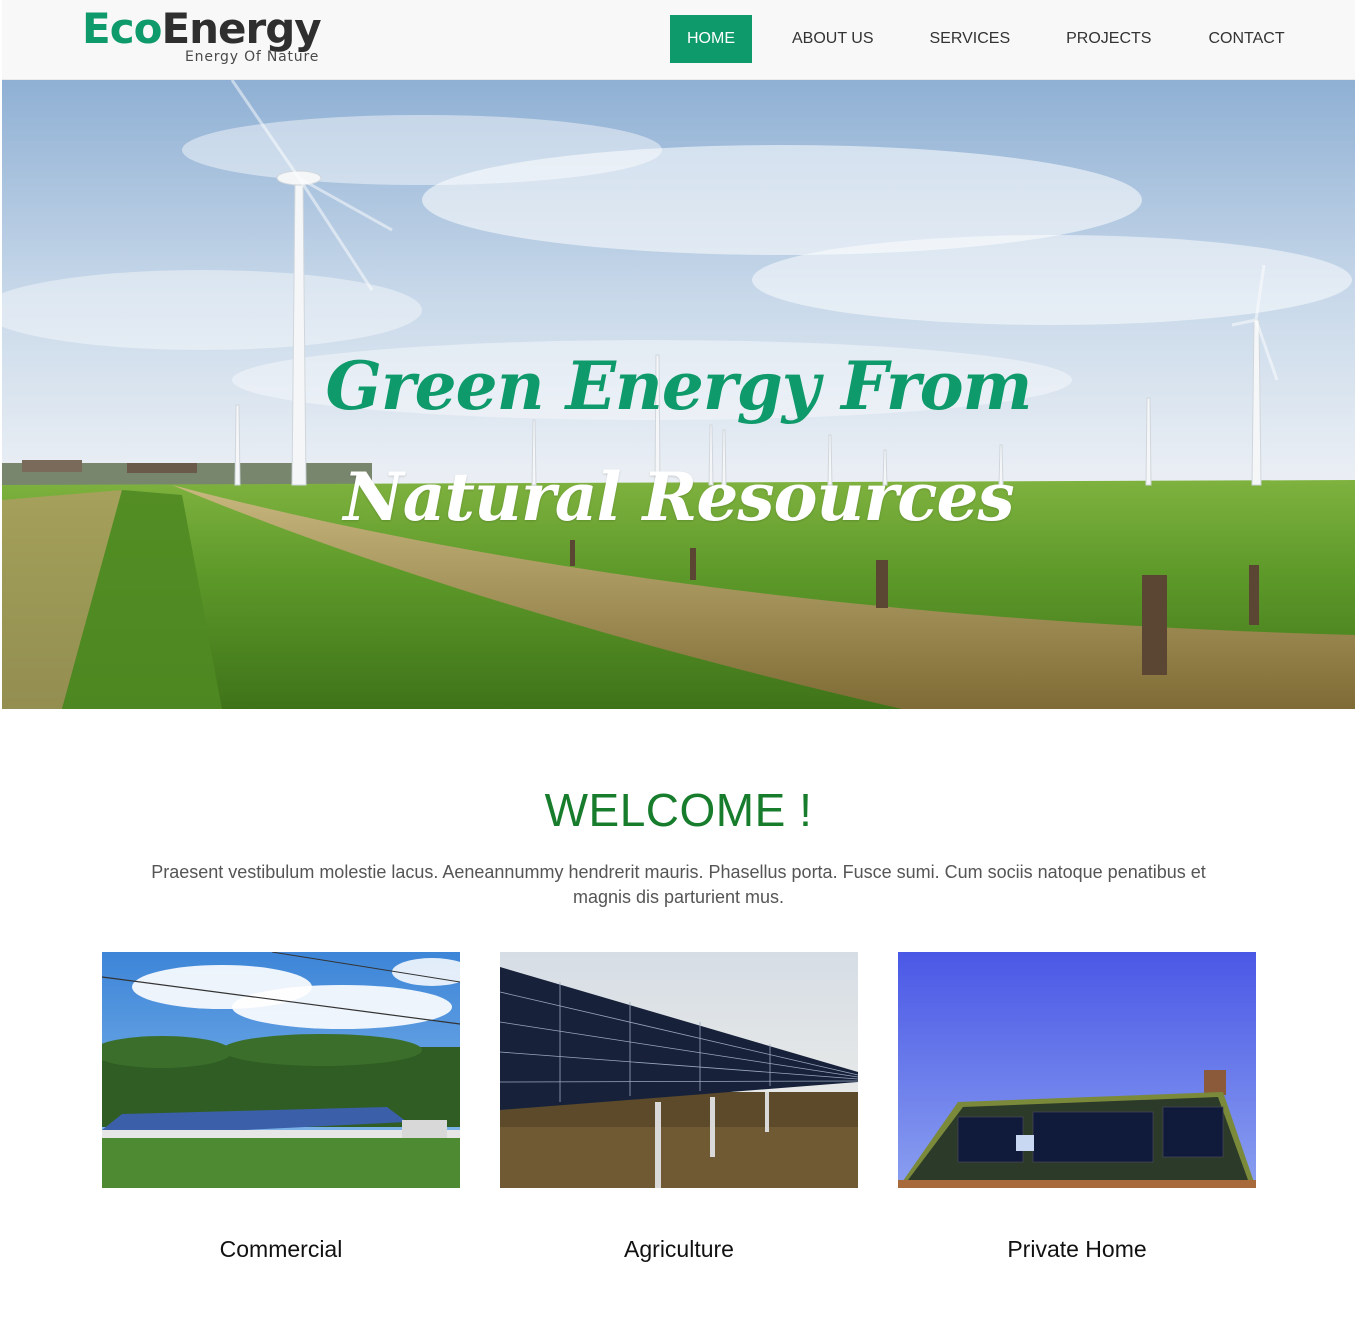 The image size is (1357, 1319). I want to click on service-card-private-home: Private Home, so click(1077, 1107).